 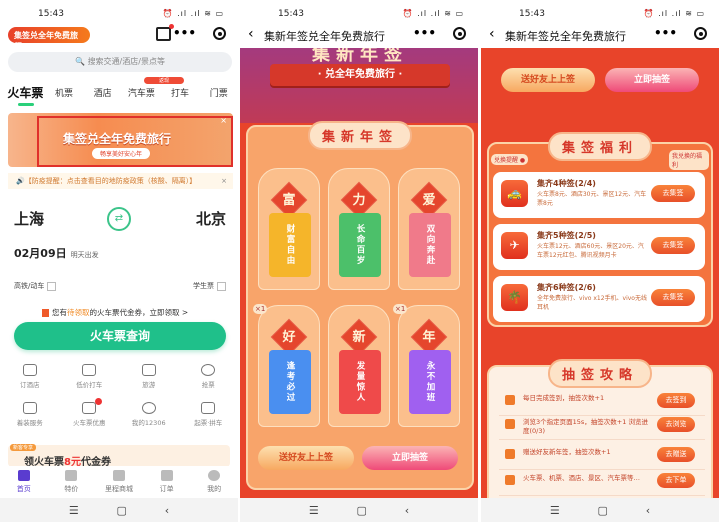 What do you see at coordinates (25, 95) in the screenshot?
I see `tab-train: 火车票` at bounding box center [25, 95].